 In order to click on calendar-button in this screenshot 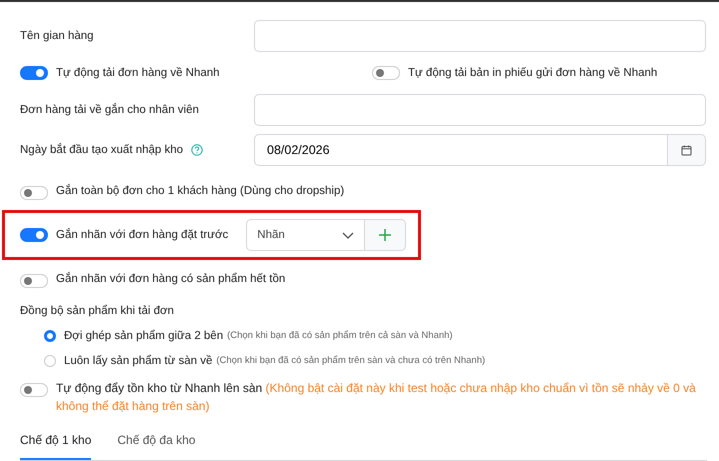, I will do `click(687, 150)`.